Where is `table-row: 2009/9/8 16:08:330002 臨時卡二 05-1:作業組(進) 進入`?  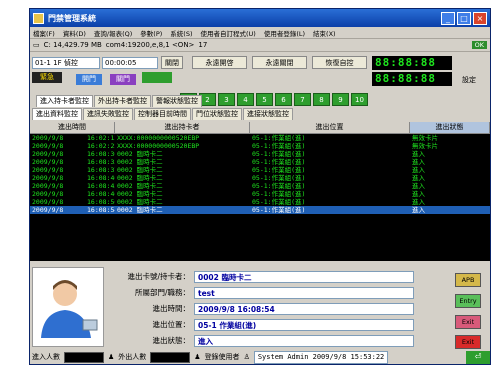 table-row: 2009/9/8 16:08:330002 臨時卡二 05-1:作業組(進) 進入 is located at coordinates (260, 162).